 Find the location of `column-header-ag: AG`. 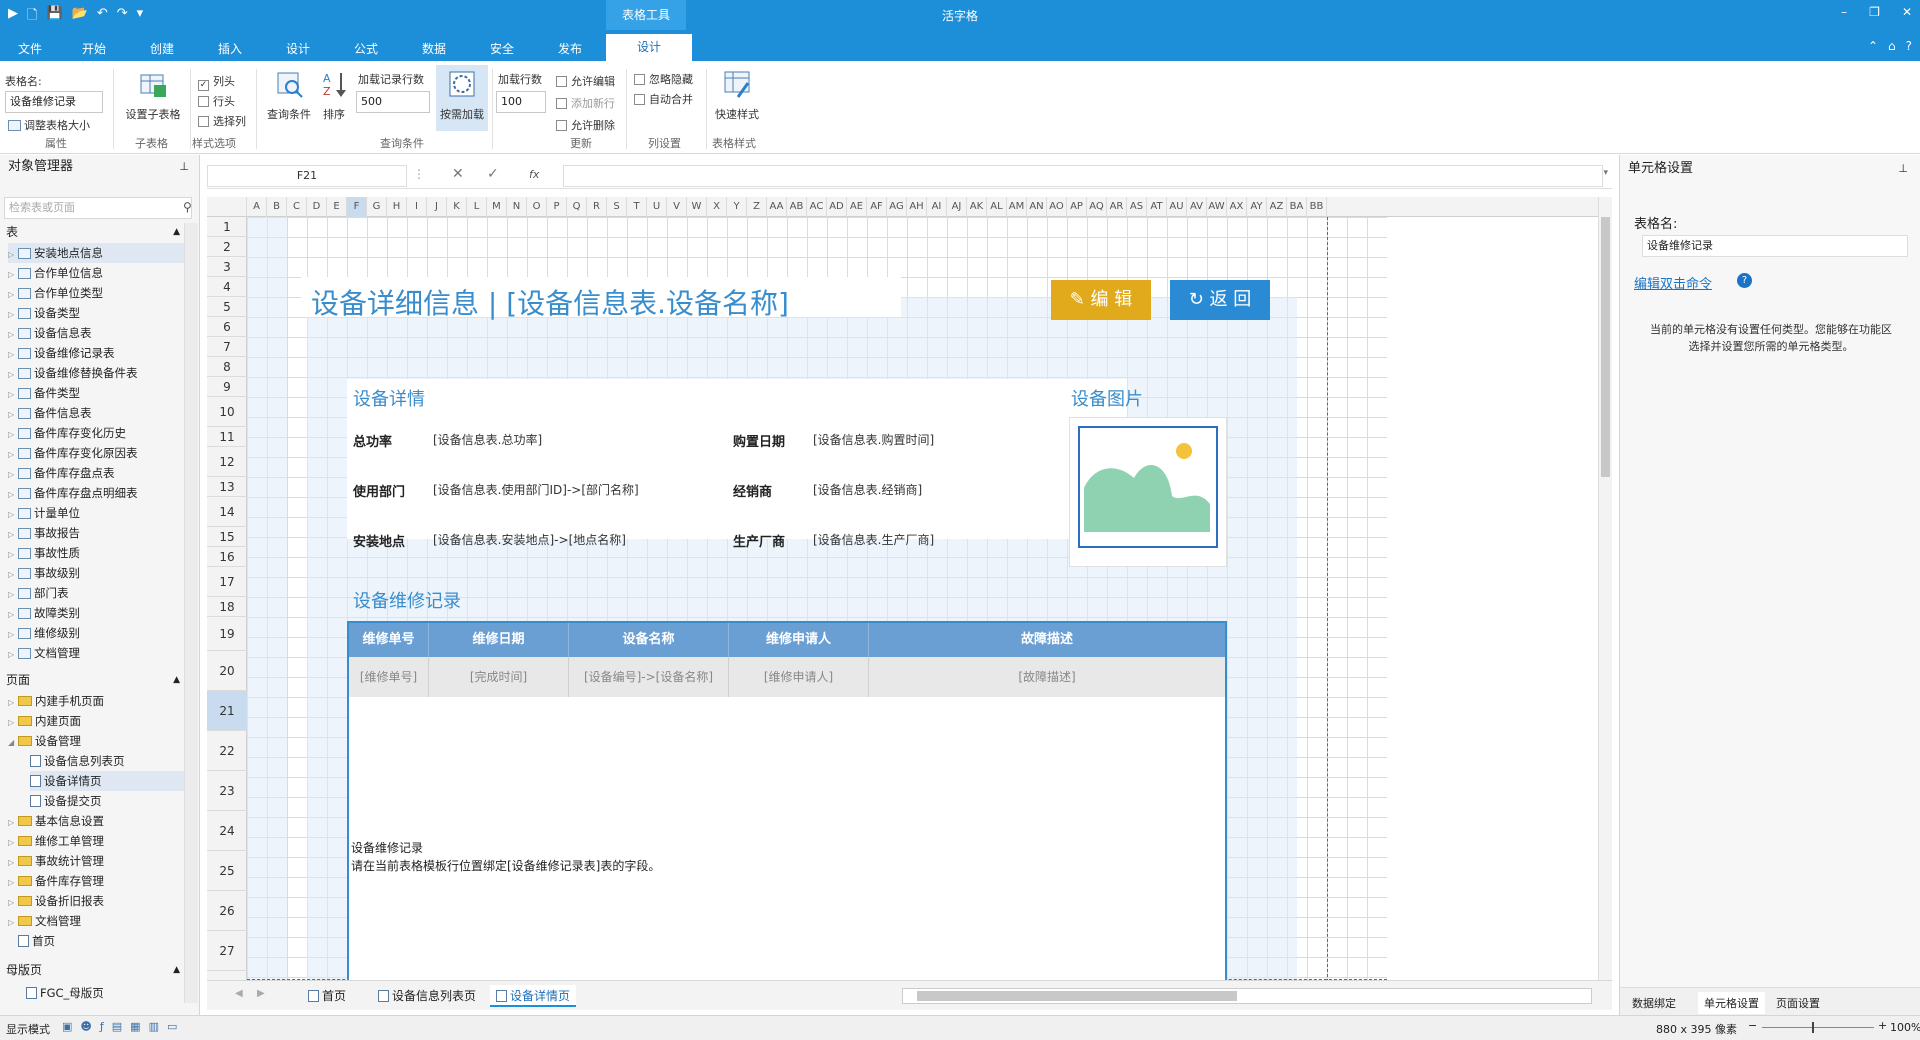

column-header-ag: AG is located at coordinates (897, 207).